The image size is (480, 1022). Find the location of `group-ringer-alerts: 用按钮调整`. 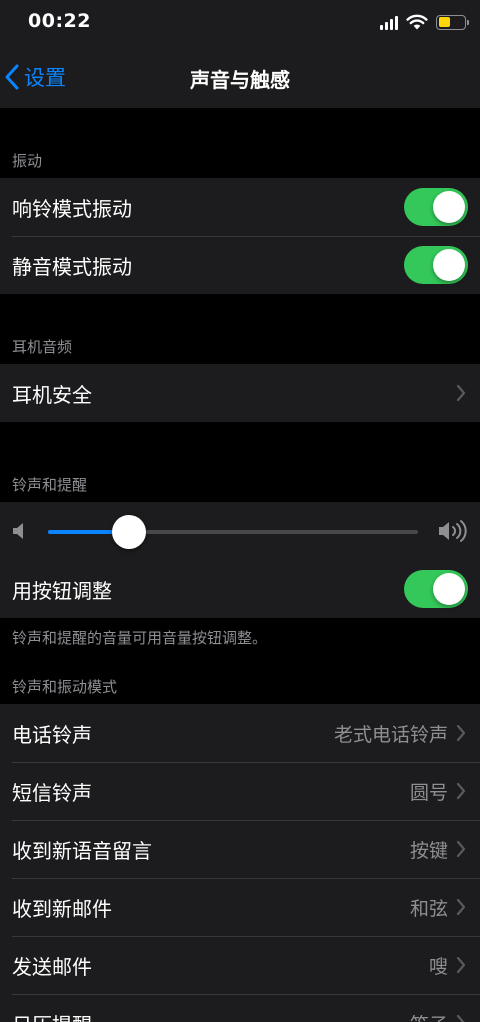

group-ringer-alerts: 用按钮调整 is located at coordinates (240, 560).